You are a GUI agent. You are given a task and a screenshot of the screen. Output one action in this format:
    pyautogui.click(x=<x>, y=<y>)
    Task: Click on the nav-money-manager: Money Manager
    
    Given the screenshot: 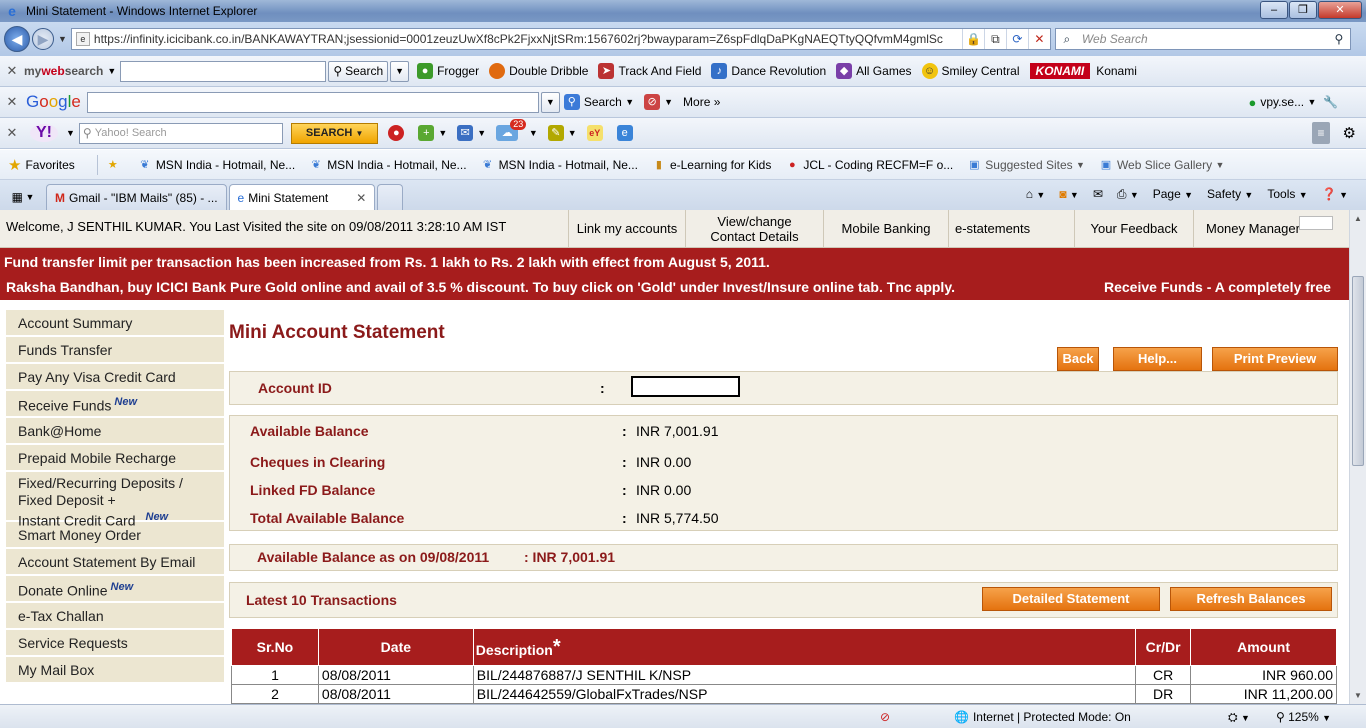 What is the action you would take?
    pyautogui.click(x=1271, y=228)
    